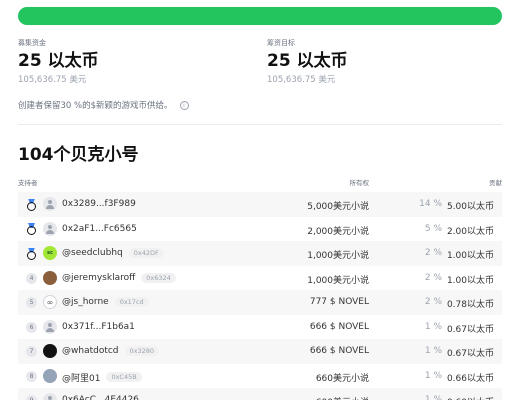  I want to click on rank-icon: 7, so click(31, 351).